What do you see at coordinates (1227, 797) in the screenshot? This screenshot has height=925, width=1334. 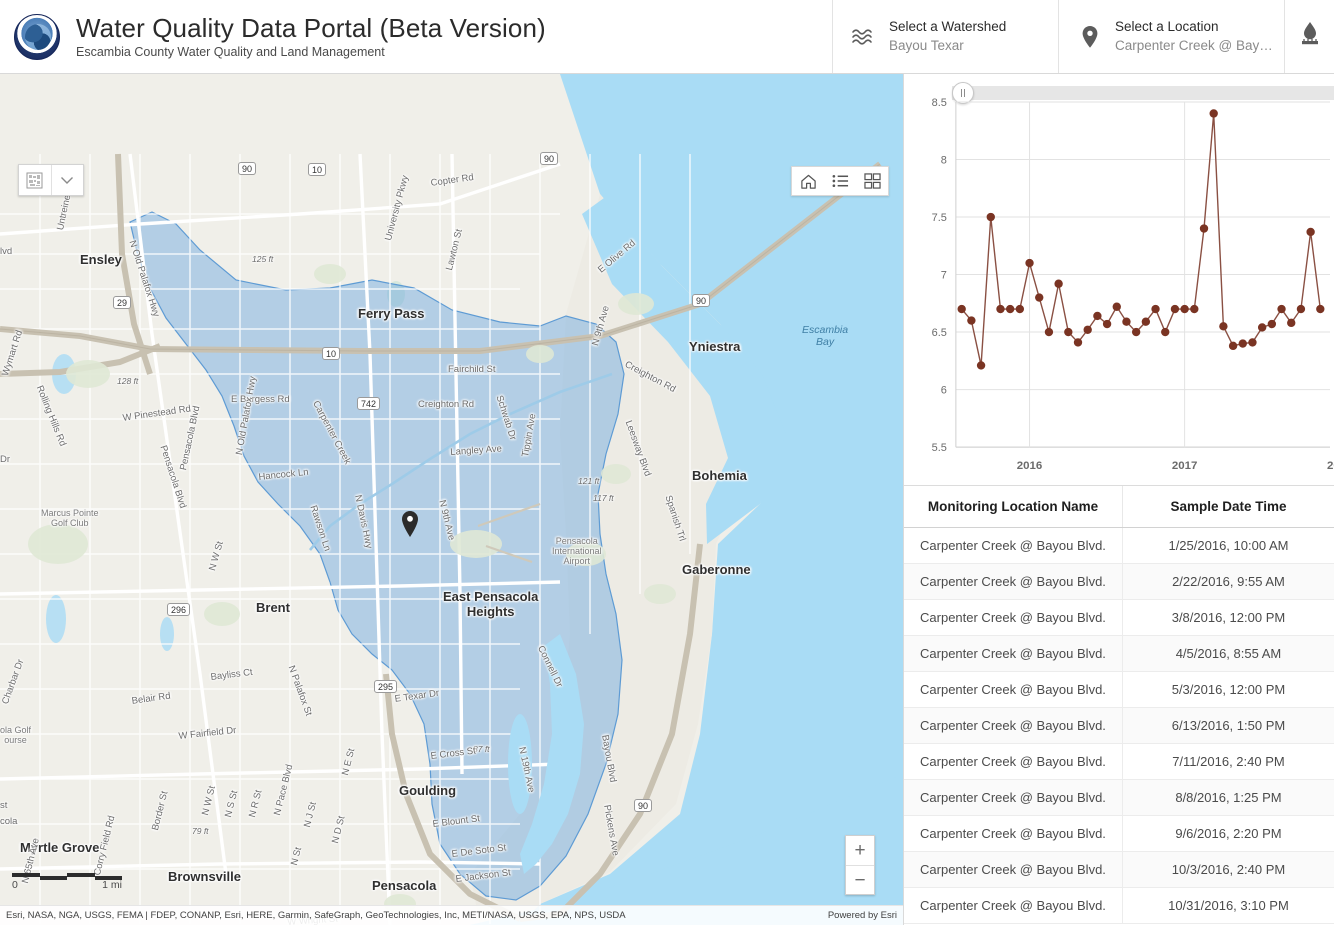 I see `table-cell: 8/8/2016, 1:25 PM` at bounding box center [1227, 797].